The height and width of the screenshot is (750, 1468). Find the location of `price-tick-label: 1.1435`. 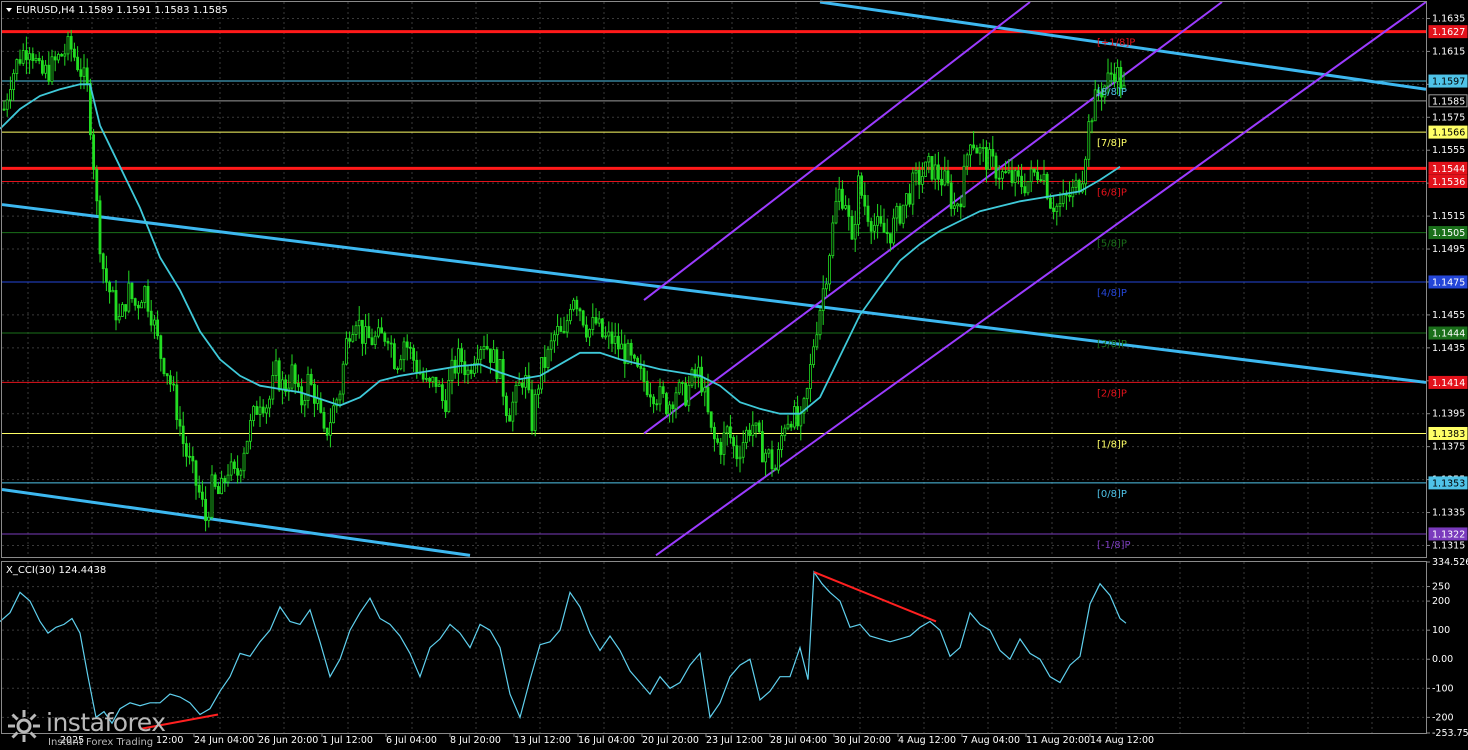

price-tick-label: 1.1435 is located at coordinates (1448, 348).